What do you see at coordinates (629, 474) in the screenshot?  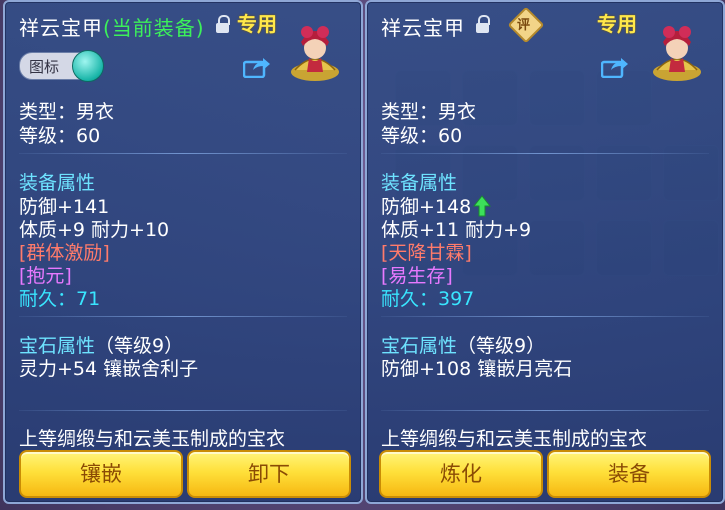 I see `equip-button: 装备` at bounding box center [629, 474].